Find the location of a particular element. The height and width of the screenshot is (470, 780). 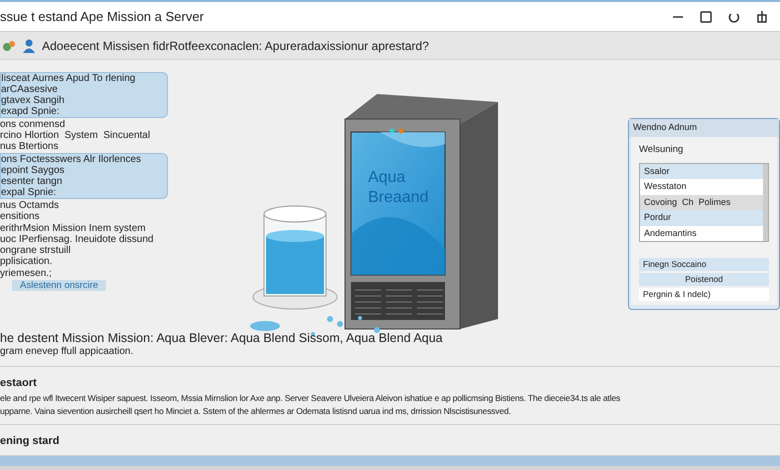

text-line: uoc IPerfiensag. Ineuidote dissund is located at coordinates (77, 239).